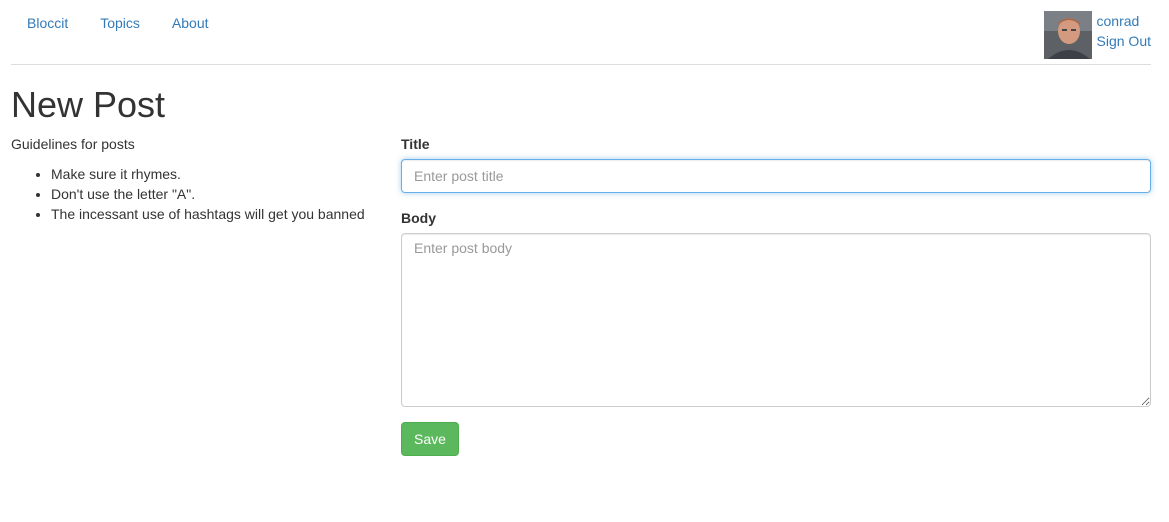 The width and height of the screenshot is (1169, 522). Describe the element at coordinates (415, 144) in the screenshot. I see `title-label: Title` at that location.